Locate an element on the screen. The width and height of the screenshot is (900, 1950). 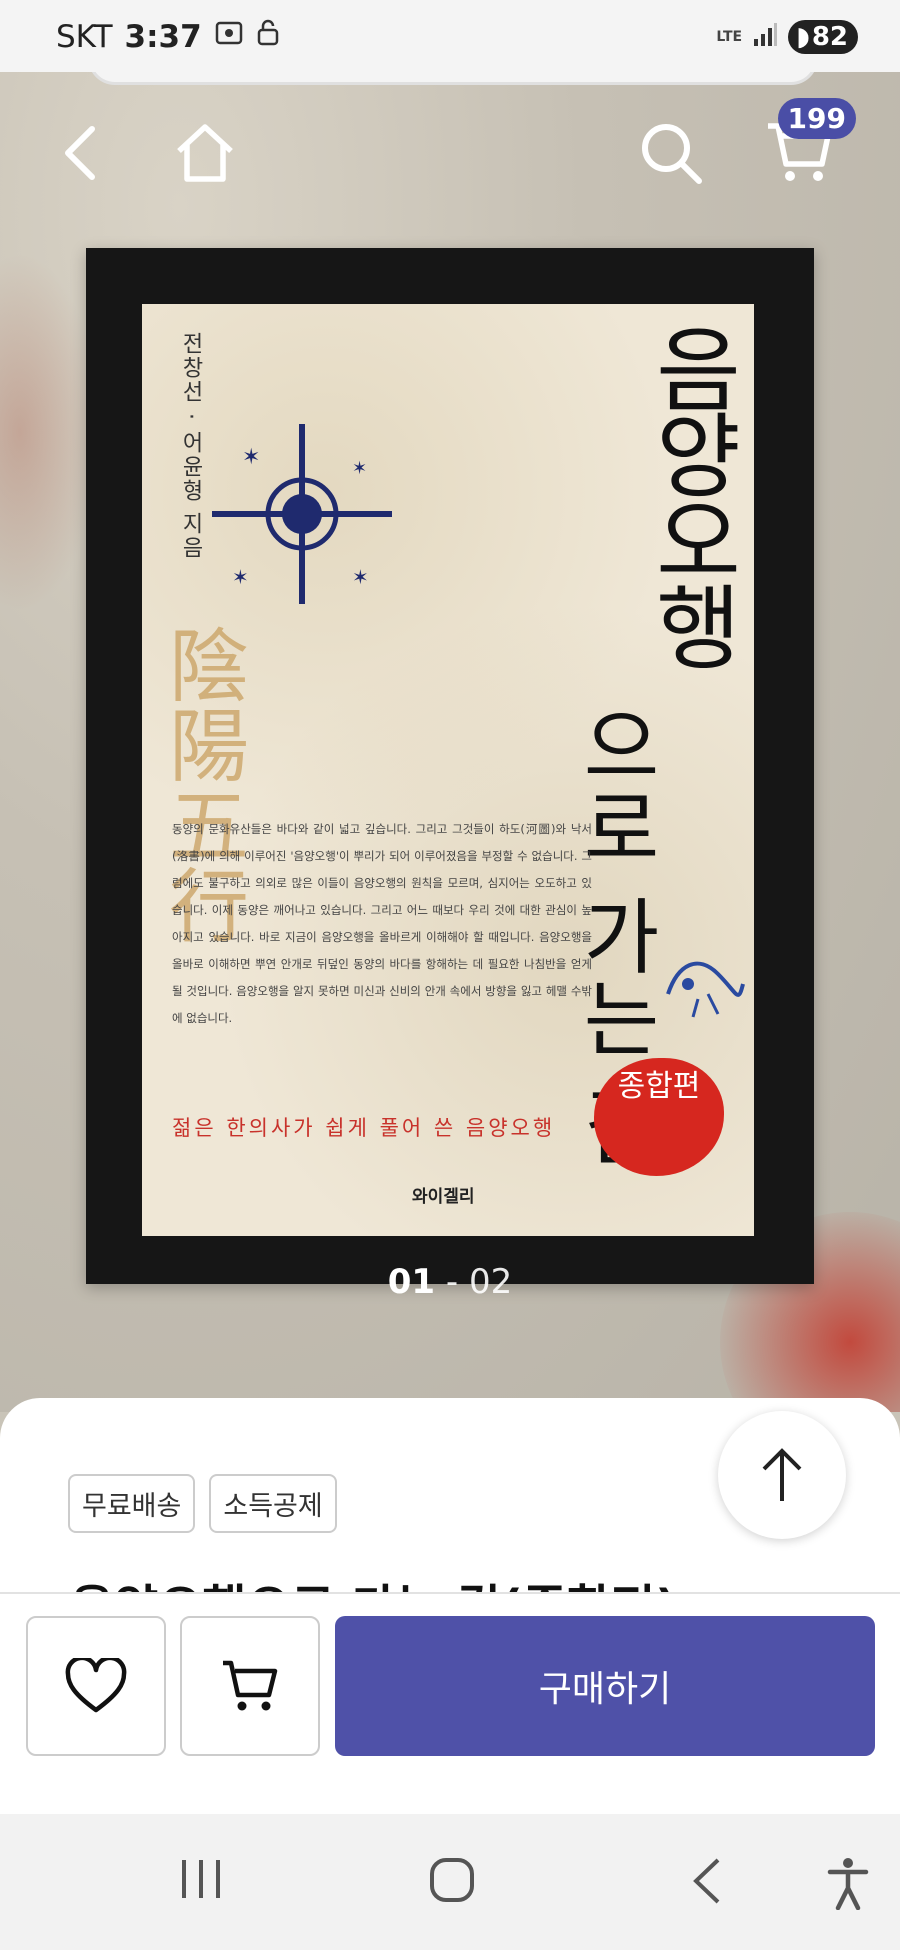
edition-seal-label: 종합편 is located at coordinates (659, 1086).